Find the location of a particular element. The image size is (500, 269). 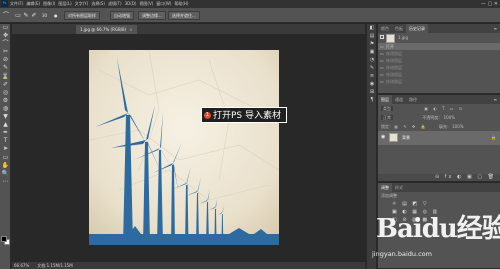

document-tab: 1.jpg @ 66.7% (RGB/8) × is located at coordinates (106, 29).